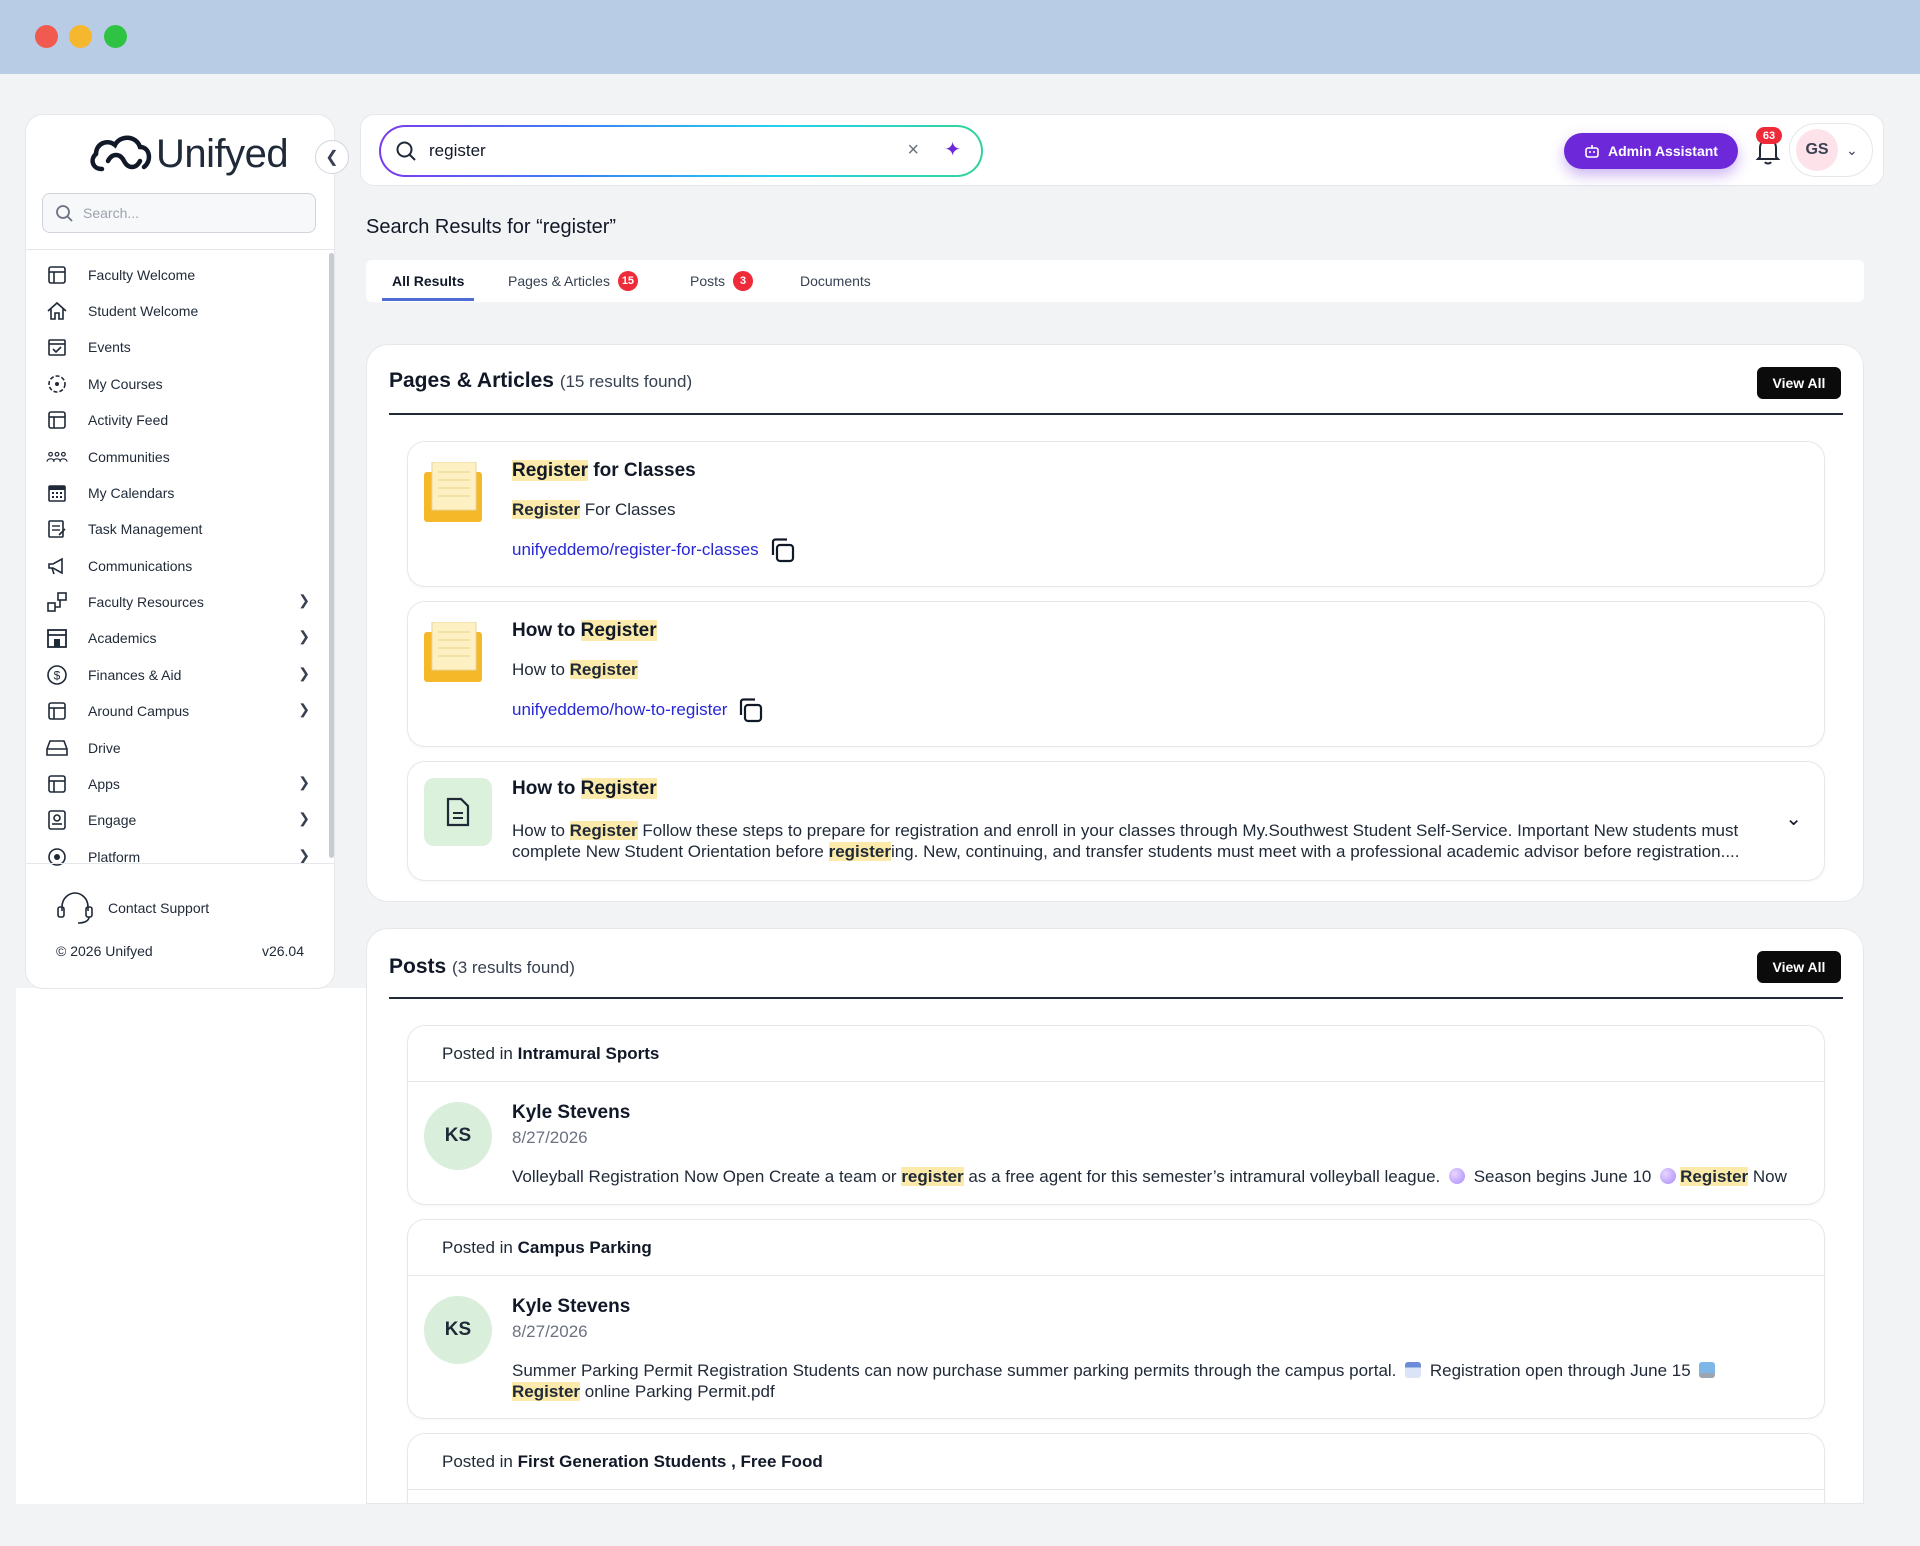  What do you see at coordinates (1122, 150) in the screenshot?
I see `top-header: register × ✦ Admin Assistant 63 GS ⌄` at bounding box center [1122, 150].